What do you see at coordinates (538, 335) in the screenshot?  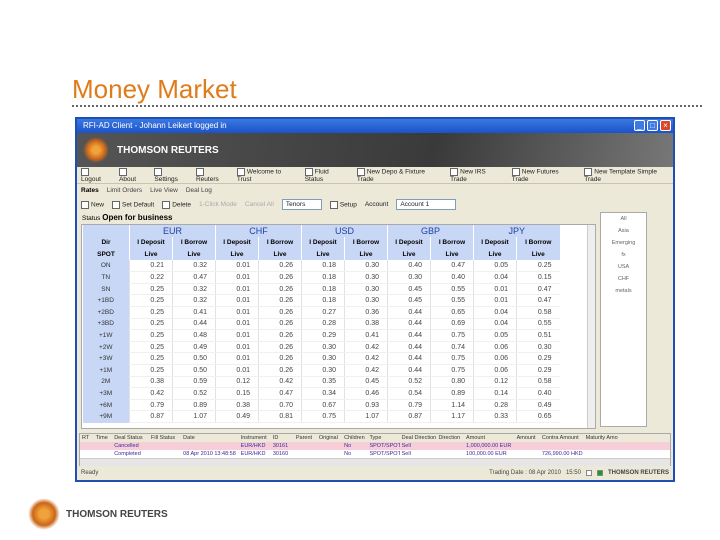 I see `rate-cell: 0.51` at bounding box center [538, 335].